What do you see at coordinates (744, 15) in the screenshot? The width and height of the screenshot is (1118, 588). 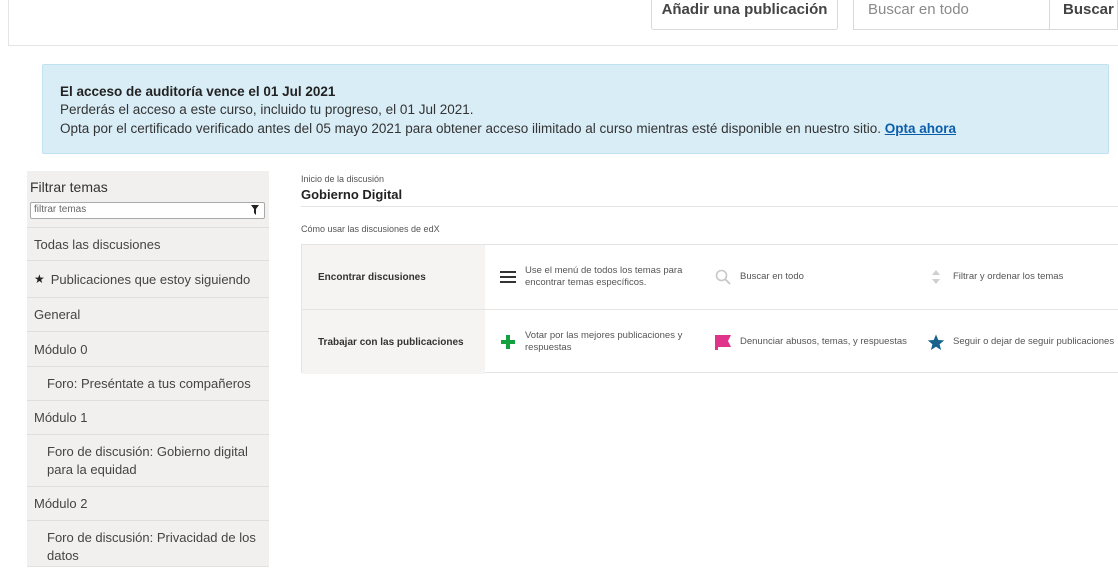 I see `add-post-button: Añadir una publicación` at bounding box center [744, 15].